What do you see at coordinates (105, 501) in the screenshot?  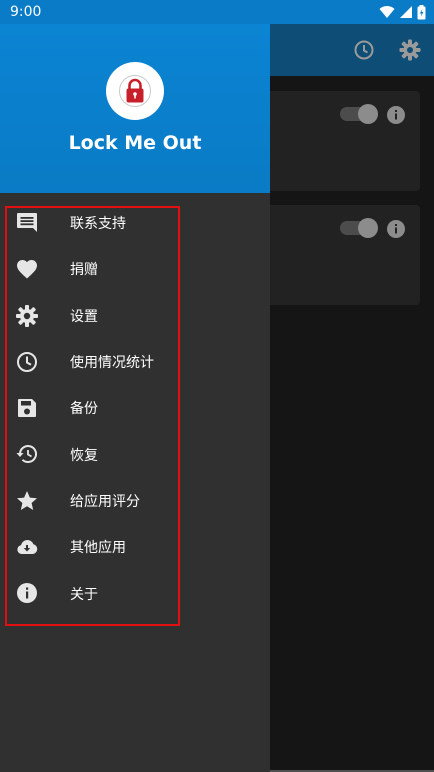 I see `menu-item-label: 给应用评分` at bounding box center [105, 501].